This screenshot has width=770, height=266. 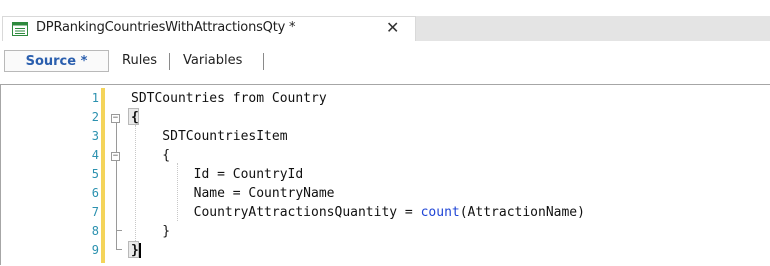 I want to click on line-number: 8, so click(x=95, y=231).